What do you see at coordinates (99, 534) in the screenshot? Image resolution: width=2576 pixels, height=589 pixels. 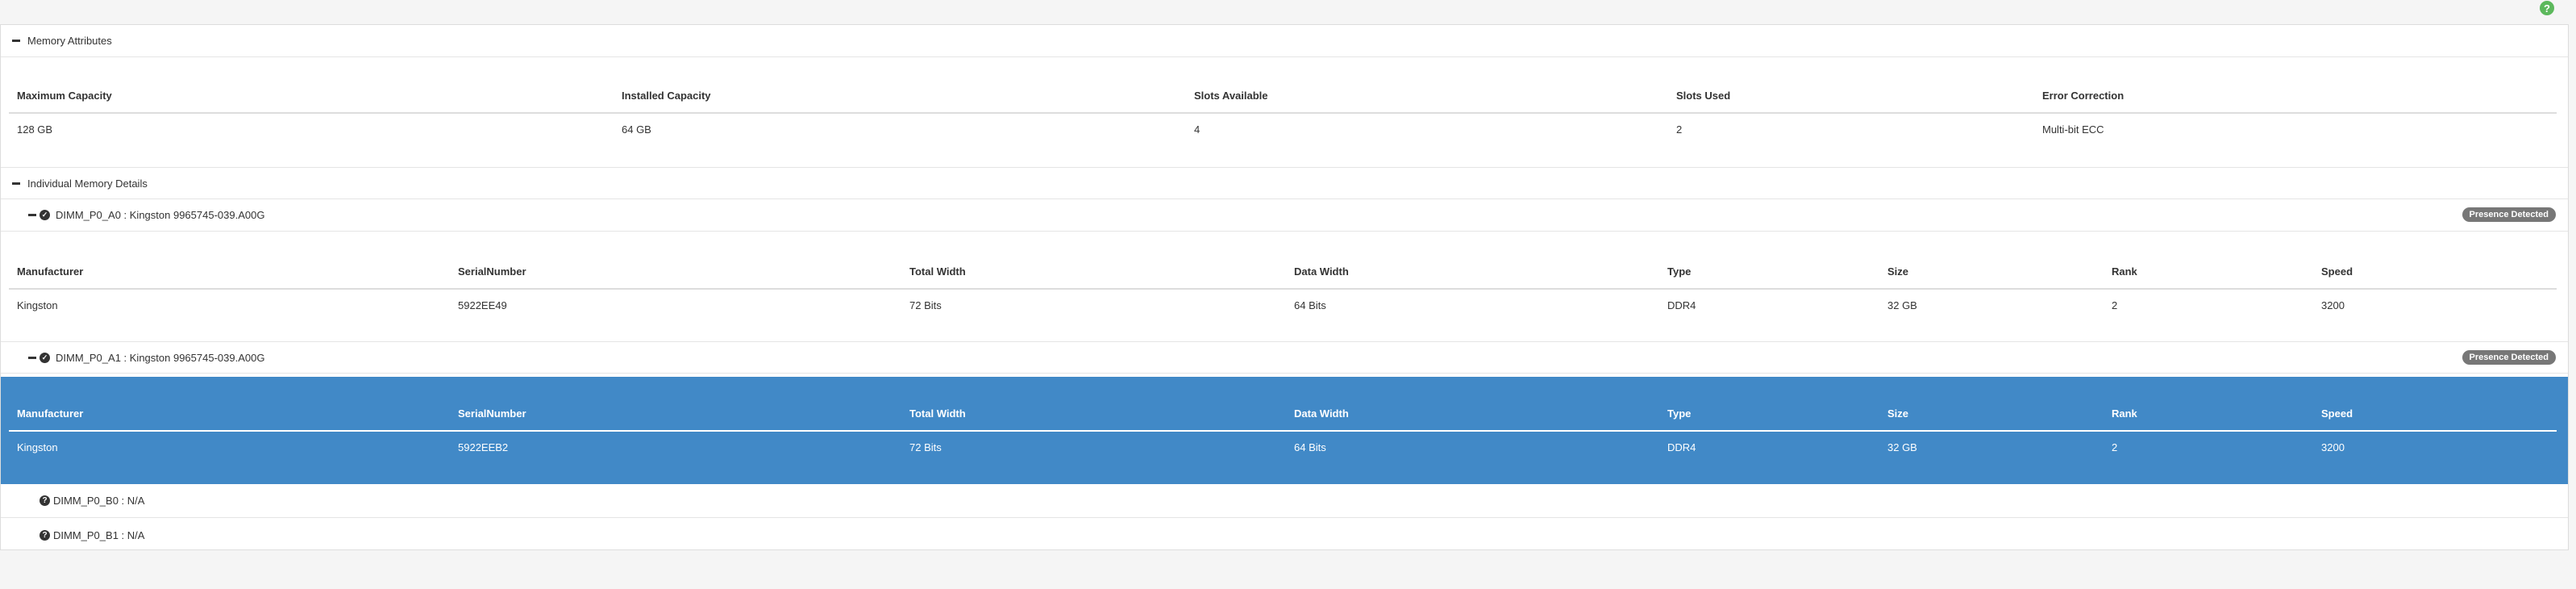 I see `dimm-label: DIMM_P0_B1 : N/A` at bounding box center [99, 534].